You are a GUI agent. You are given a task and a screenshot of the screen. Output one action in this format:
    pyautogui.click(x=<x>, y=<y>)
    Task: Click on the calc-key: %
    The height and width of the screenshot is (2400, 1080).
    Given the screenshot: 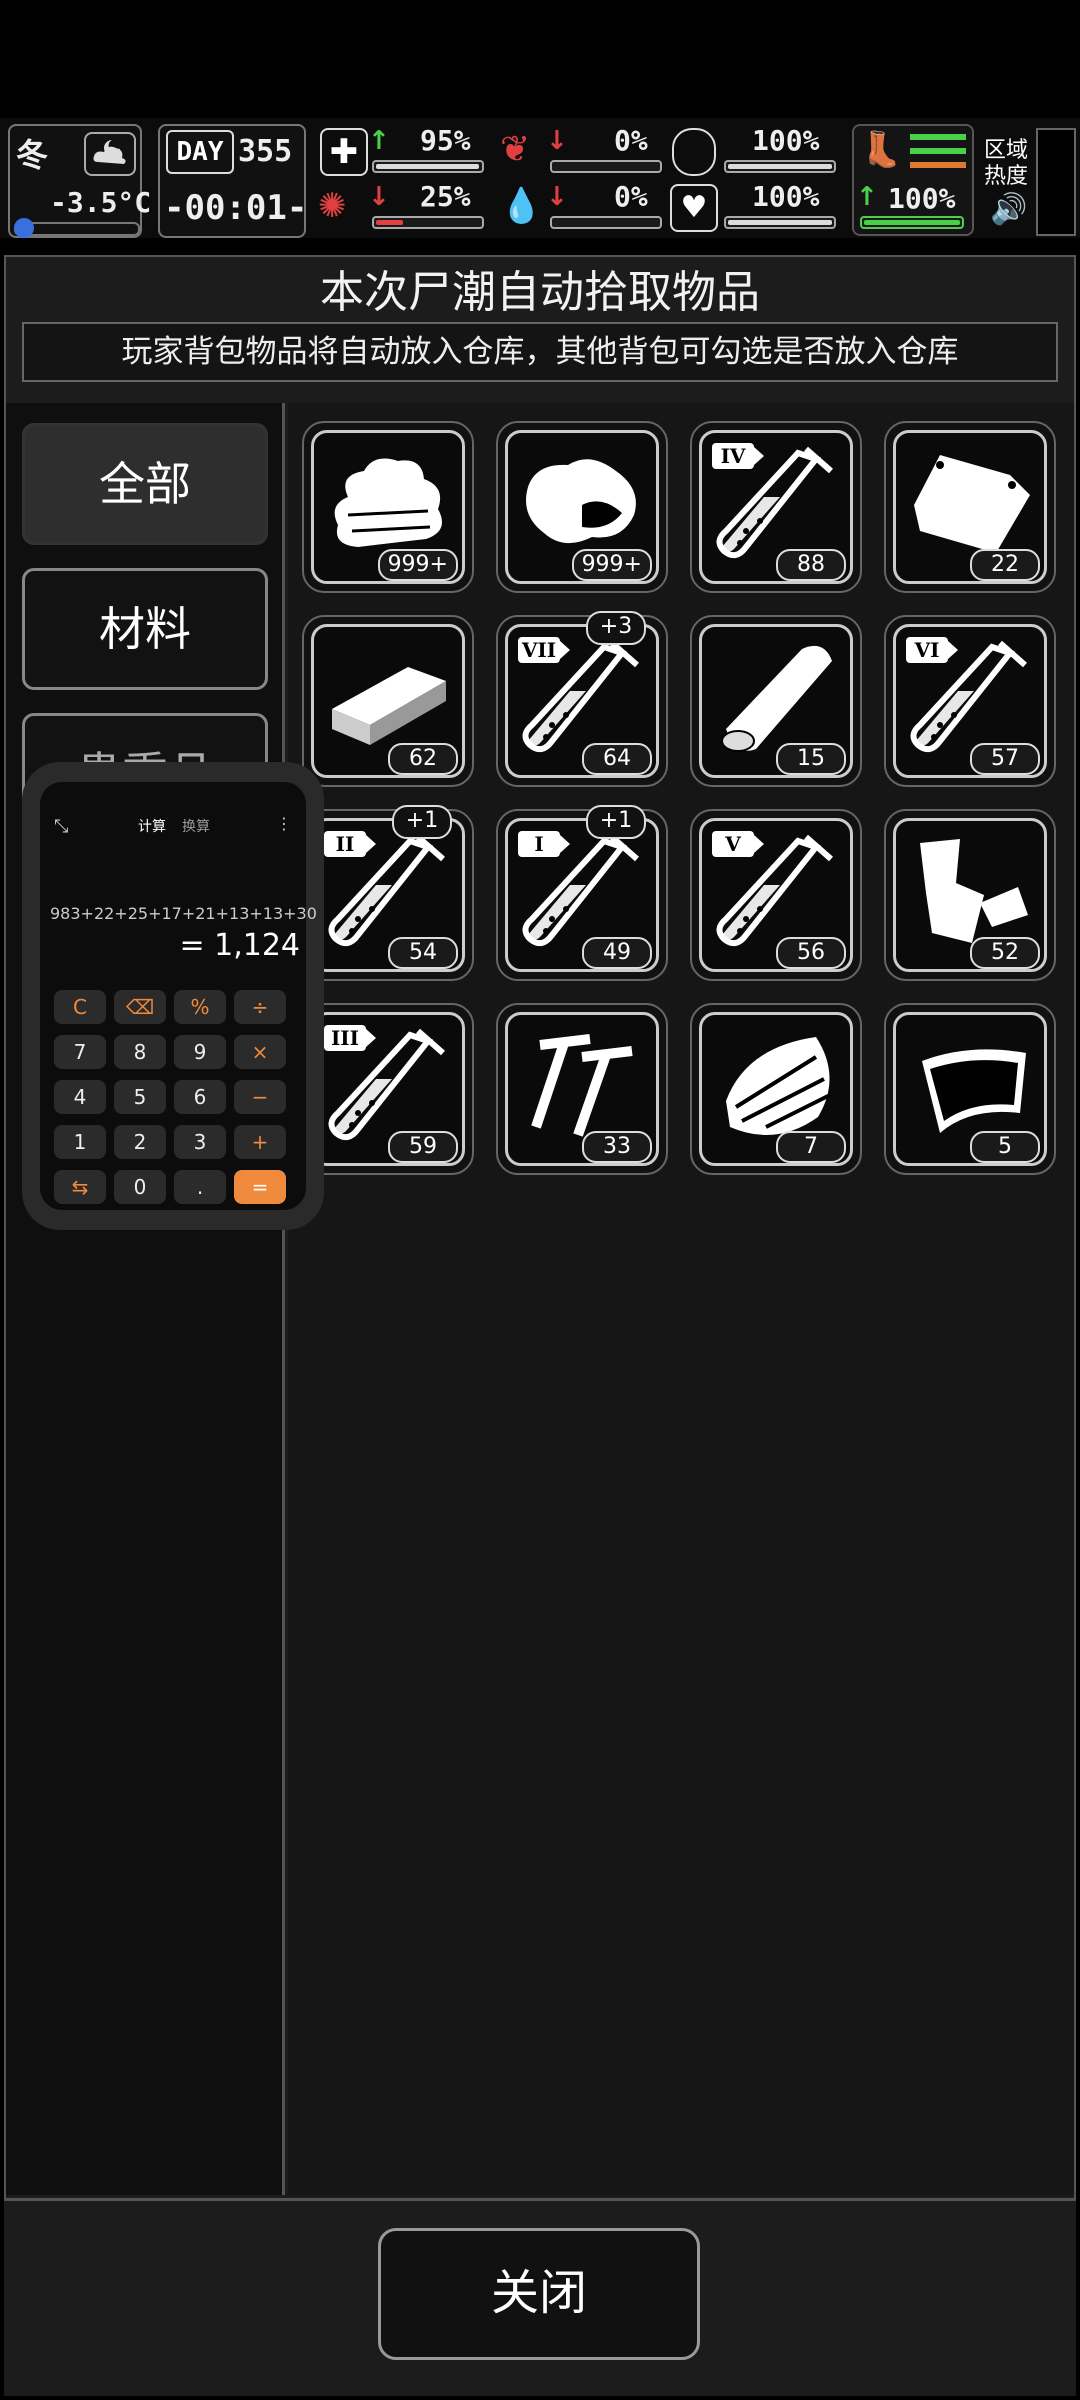 What is the action you would take?
    pyautogui.click(x=200, y=1007)
    